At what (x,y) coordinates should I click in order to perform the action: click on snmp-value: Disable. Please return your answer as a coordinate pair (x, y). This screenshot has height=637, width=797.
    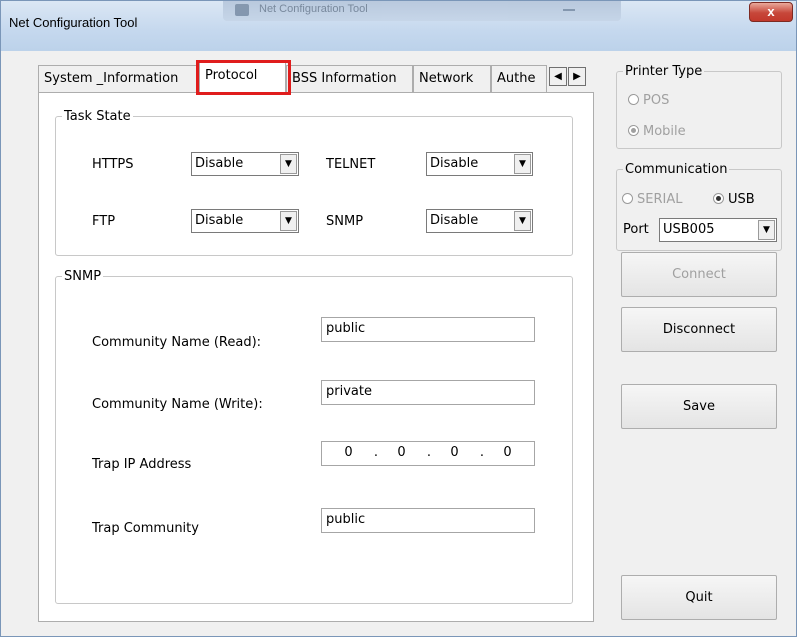
    Looking at the image, I should click on (454, 220).